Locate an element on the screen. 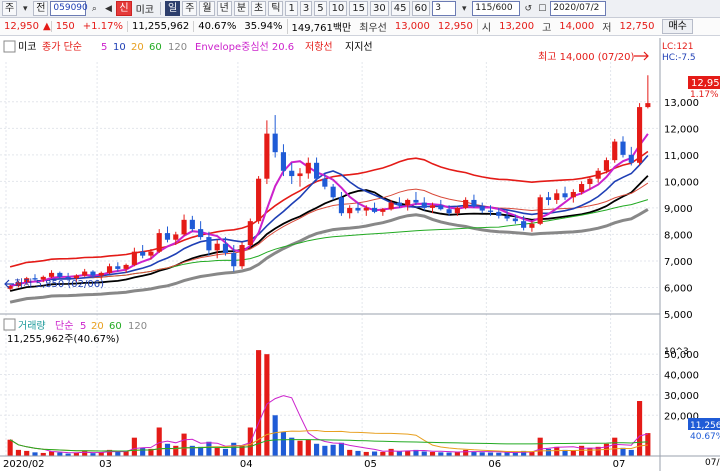 The image size is (720, 471). trade-amount: 149,761백만 is located at coordinates (321, 26).